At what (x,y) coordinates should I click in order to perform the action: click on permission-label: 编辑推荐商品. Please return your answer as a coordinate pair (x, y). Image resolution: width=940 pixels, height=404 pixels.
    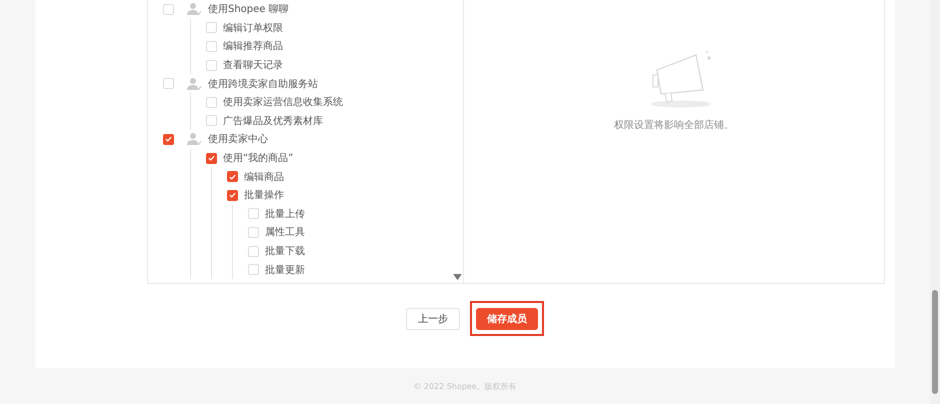
    Looking at the image, I should click on (253, 47).